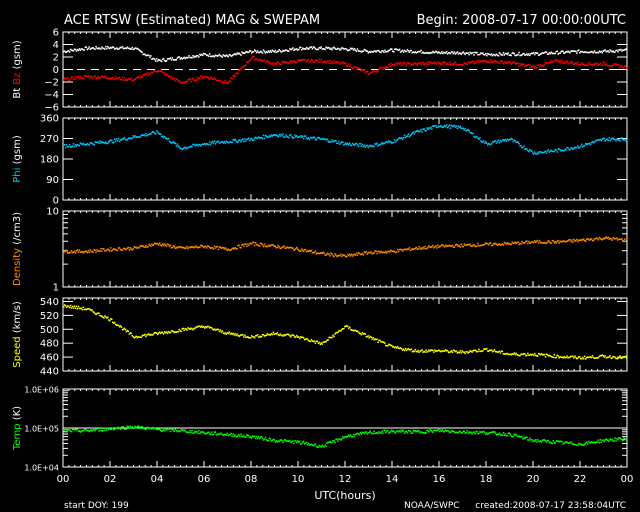 This screenshot has width=640, height=512. Describe the element at coordinates (17, 437) in the screenshot. I see `y-label-part: Temp` at that location.